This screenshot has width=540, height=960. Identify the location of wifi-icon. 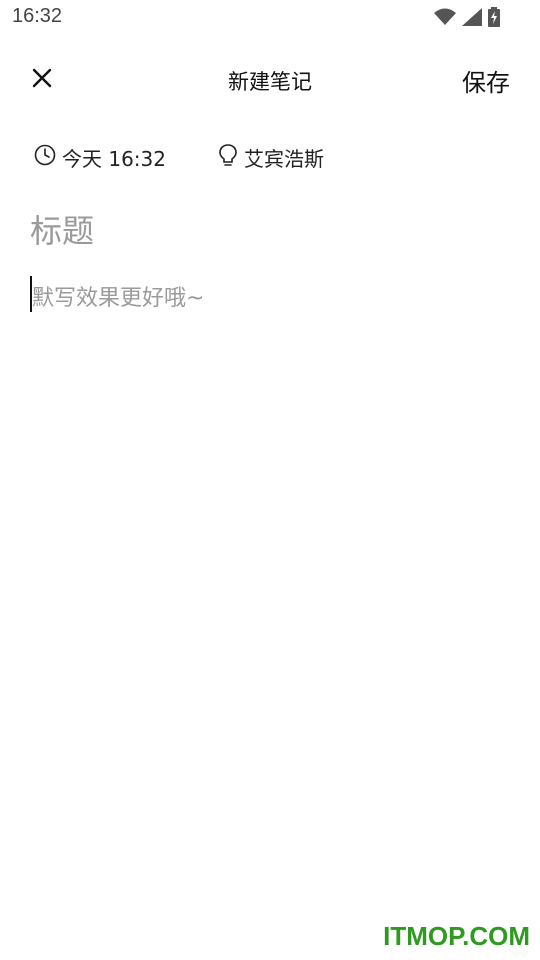
(445, 17).